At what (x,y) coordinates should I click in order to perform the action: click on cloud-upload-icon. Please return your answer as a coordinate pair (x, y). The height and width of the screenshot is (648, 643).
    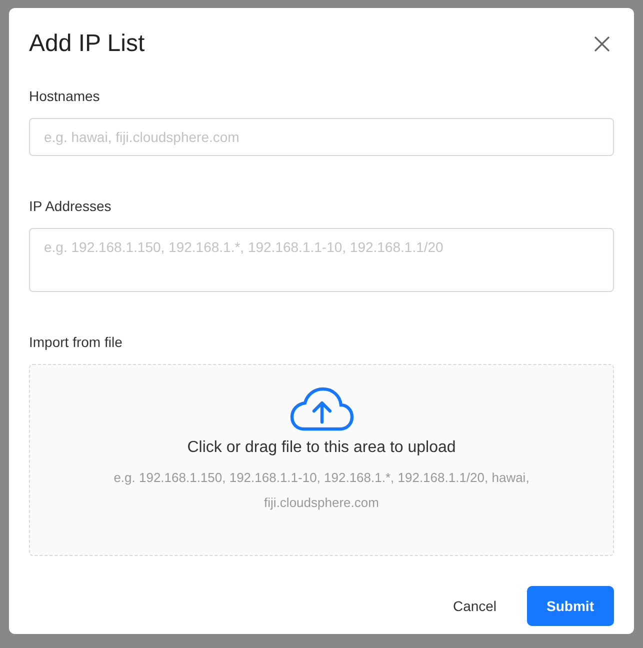
    Looking at the image, I should click on (322, 409).